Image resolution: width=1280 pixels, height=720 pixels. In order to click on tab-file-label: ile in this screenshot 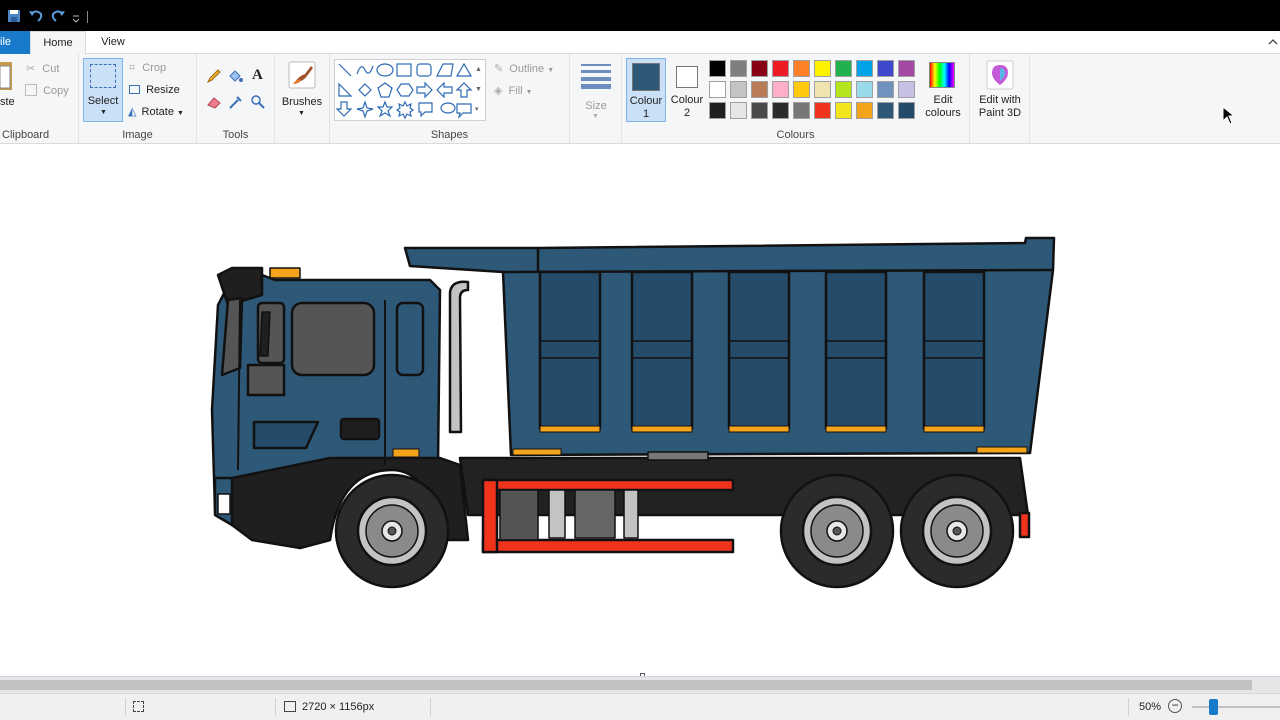, I will do `click(6, 42)`.